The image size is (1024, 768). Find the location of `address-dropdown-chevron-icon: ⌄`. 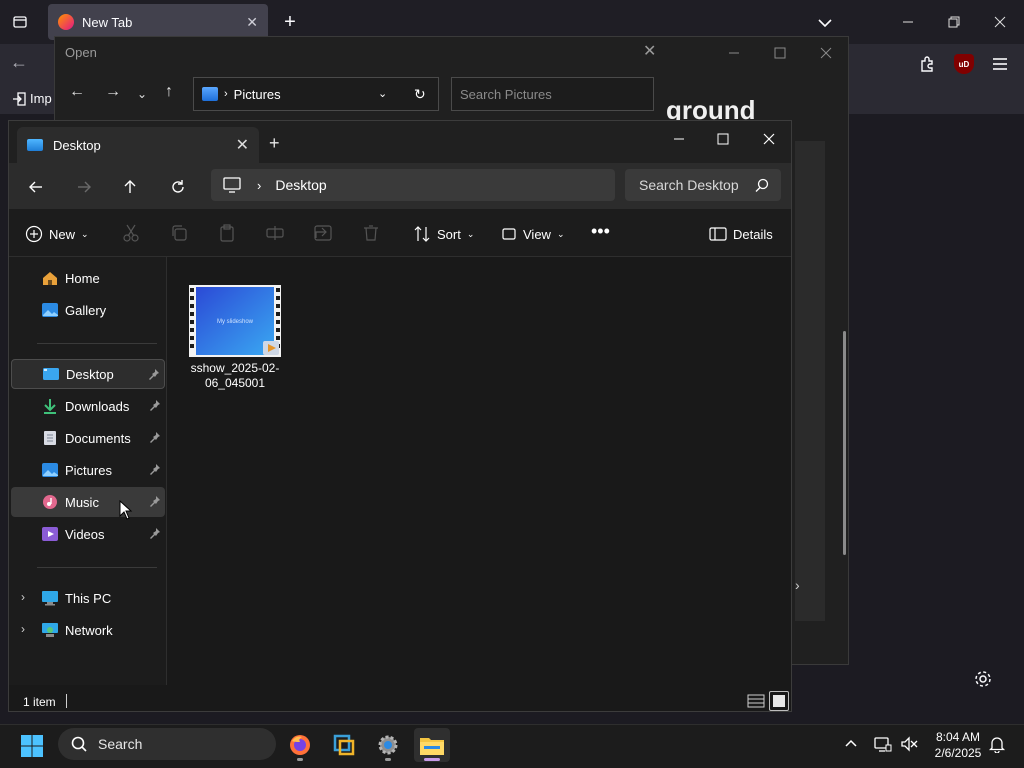

address-dropdown-chevron-icon: ⌄ is located at coordinates (382, 93).